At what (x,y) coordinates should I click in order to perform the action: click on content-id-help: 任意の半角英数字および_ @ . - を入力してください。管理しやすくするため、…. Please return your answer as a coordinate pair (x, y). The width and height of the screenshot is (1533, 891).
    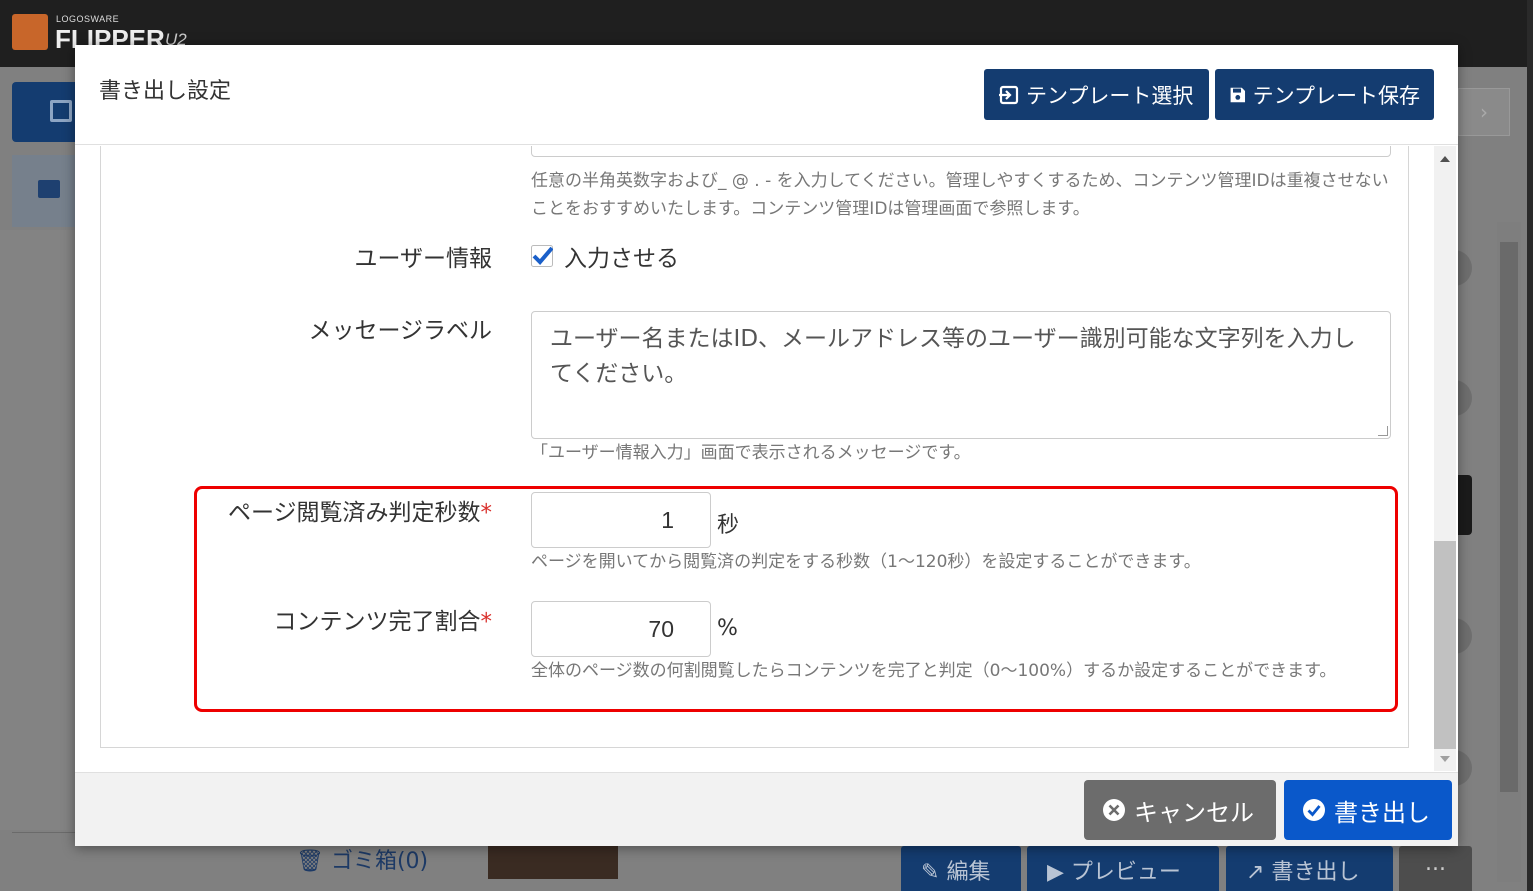
    Looking at the image, I should click on (960, 195).